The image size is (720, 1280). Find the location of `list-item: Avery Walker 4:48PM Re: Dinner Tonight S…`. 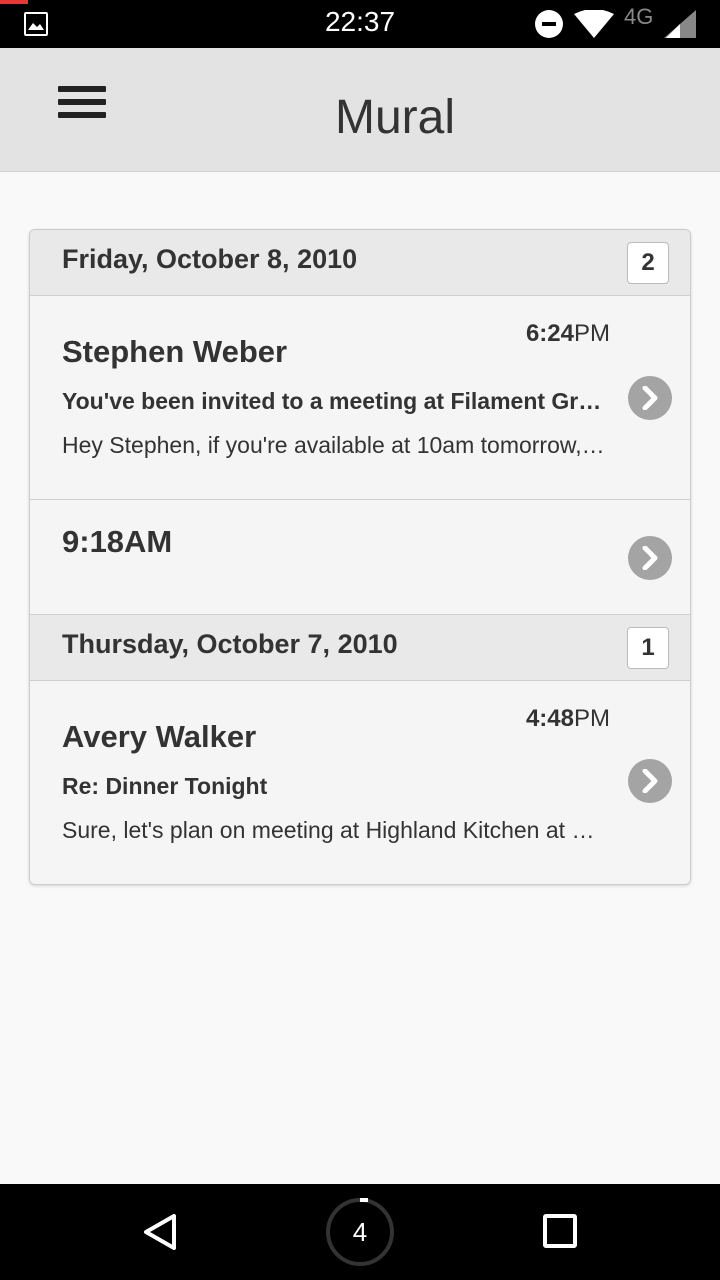

list-item: Avery Walker 4:48PM Re: Dinner Tonight S… is located at coordinates (360, 782).